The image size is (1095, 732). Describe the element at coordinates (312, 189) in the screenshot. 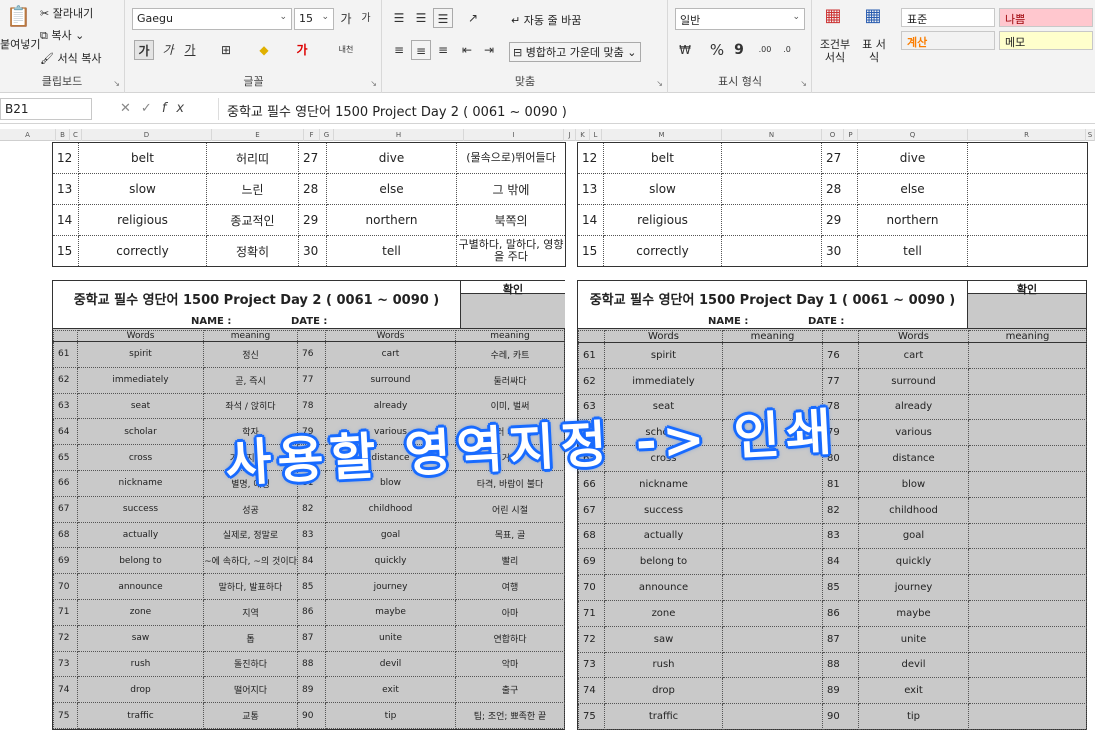

I see `cell: 28` at that location.